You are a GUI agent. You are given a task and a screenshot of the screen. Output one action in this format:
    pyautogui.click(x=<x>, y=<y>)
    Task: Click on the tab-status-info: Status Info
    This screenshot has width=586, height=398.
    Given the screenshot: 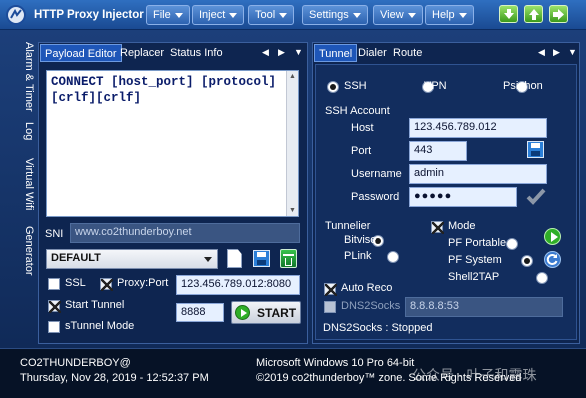 What is the action you would take?
    pyautogui.click(x=196, y=53)
    